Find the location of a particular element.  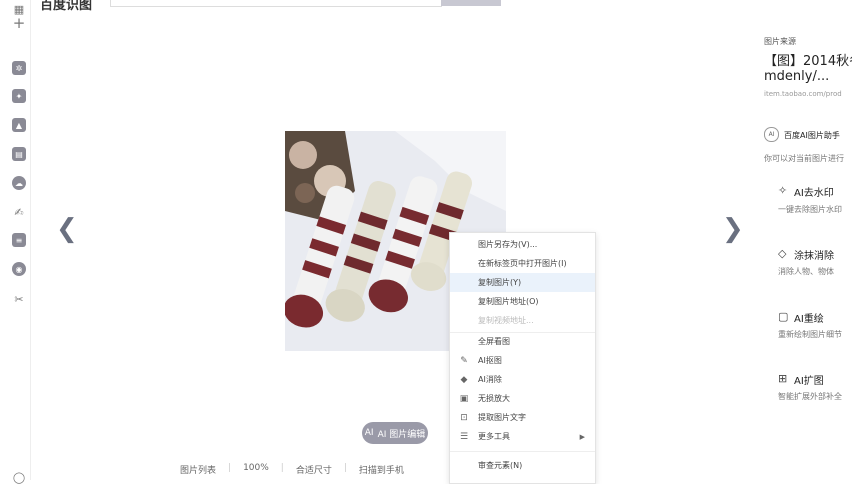

feature-title: 涂抹消除 is located at coordinates (814, 256).